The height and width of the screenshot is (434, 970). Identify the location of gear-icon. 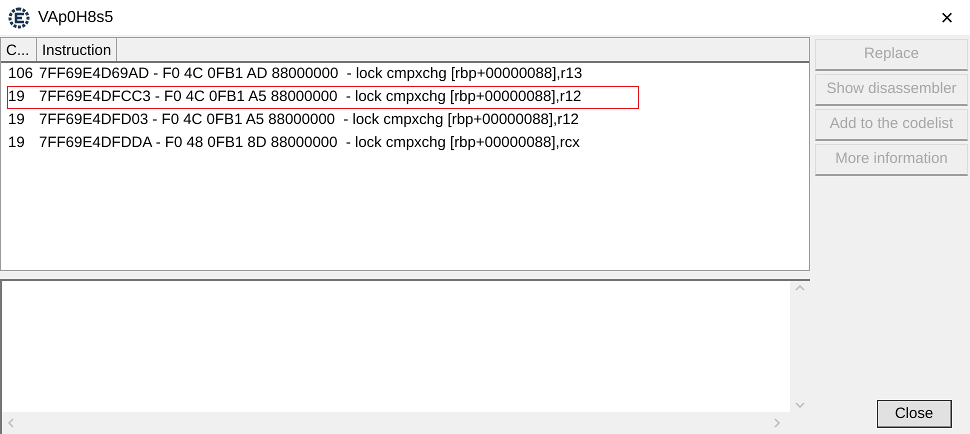
(19, 17).